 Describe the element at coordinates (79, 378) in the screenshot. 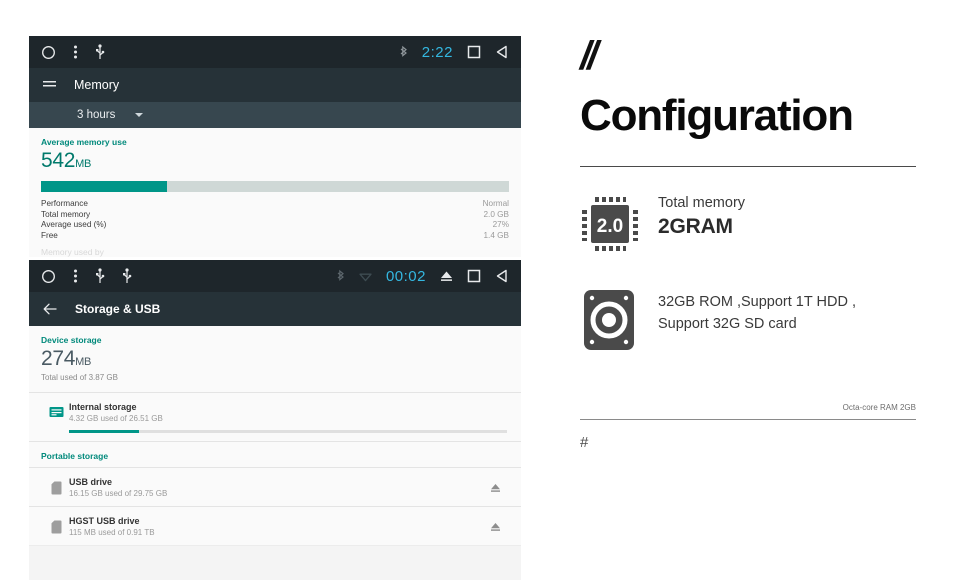

I see `device-storage-subnote: Total used of 3.87 GB` at that location.